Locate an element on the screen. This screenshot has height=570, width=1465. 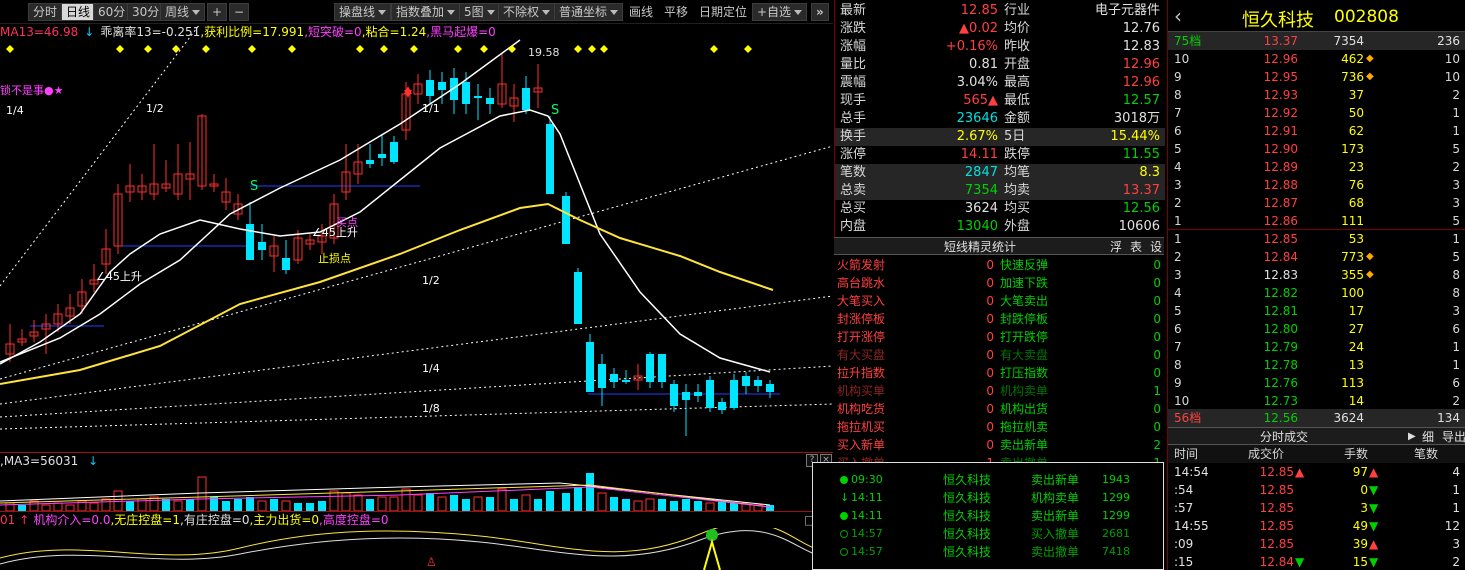
quote-value: 12.76 is located at coordinates (1141, 28).